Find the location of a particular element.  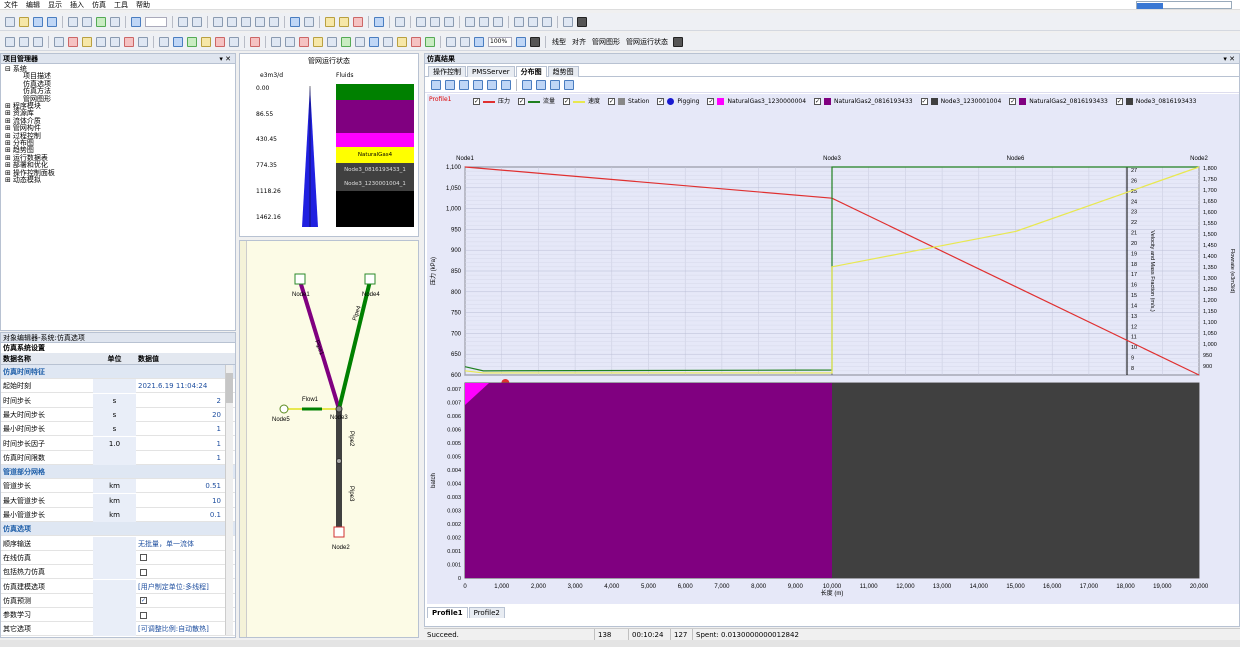

menu-help: 帮助 is located at coordinates (143, 5).